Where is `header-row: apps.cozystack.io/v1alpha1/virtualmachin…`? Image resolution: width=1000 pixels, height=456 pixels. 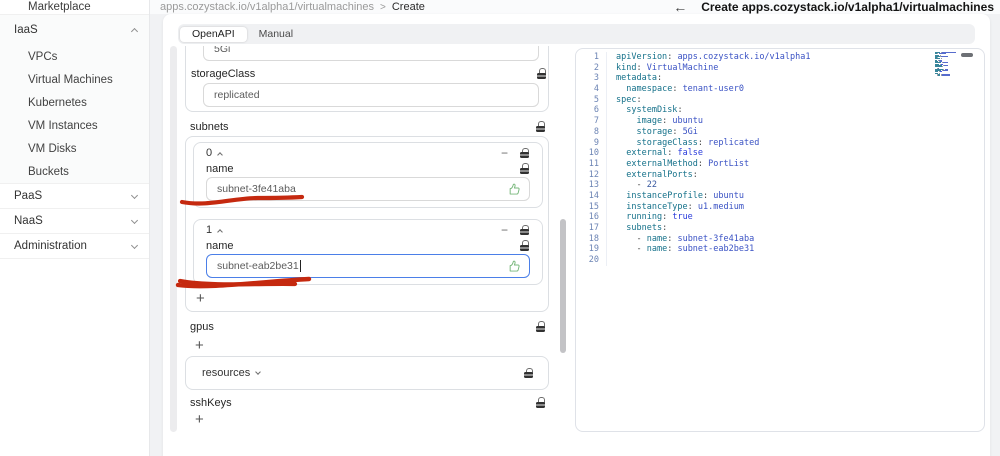 header-row: apps.cozystack.io/v1alpha1/virtualmachin… is located at coordinates (575, 7).